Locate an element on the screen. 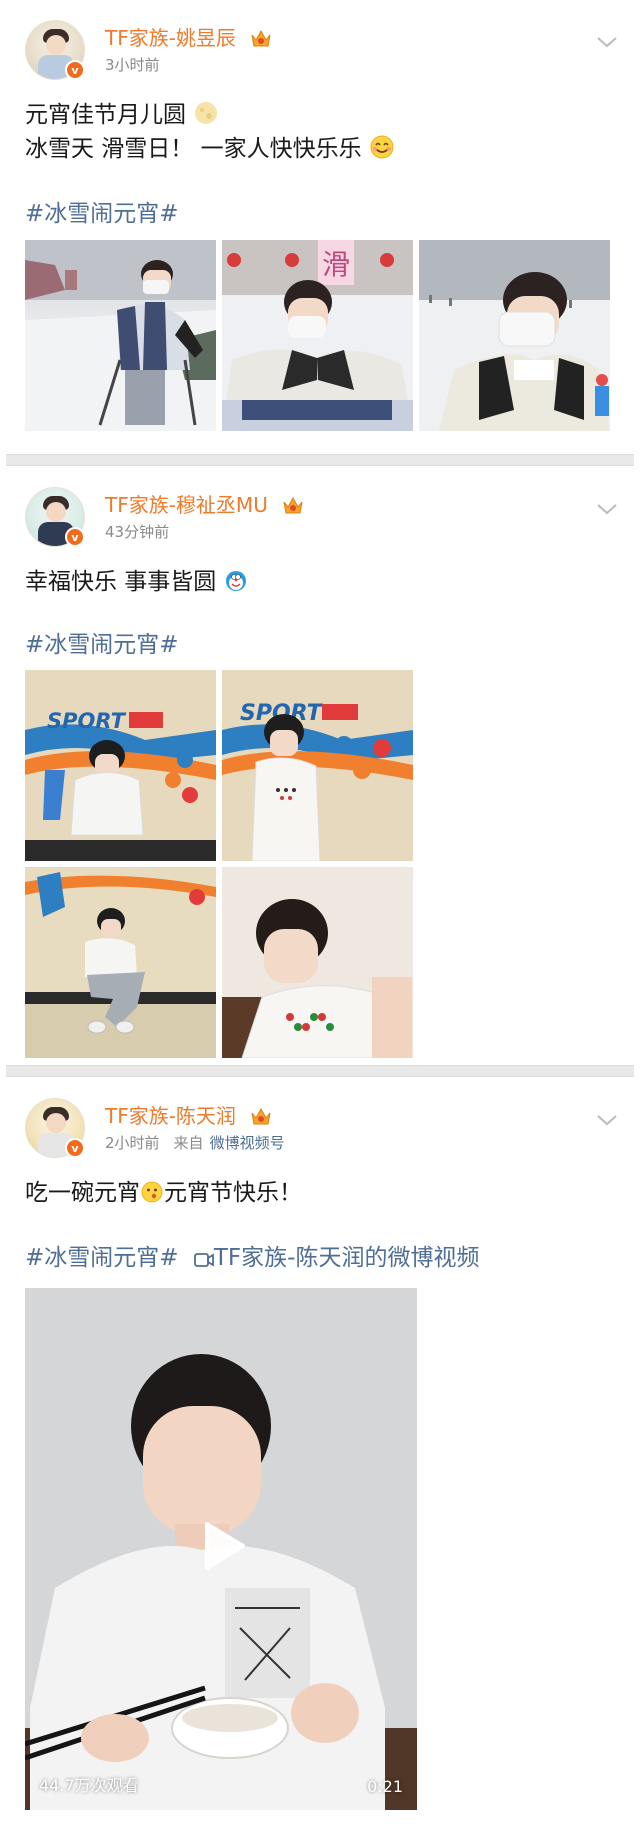  video-link-icon is located at coordinates (203, 1260).